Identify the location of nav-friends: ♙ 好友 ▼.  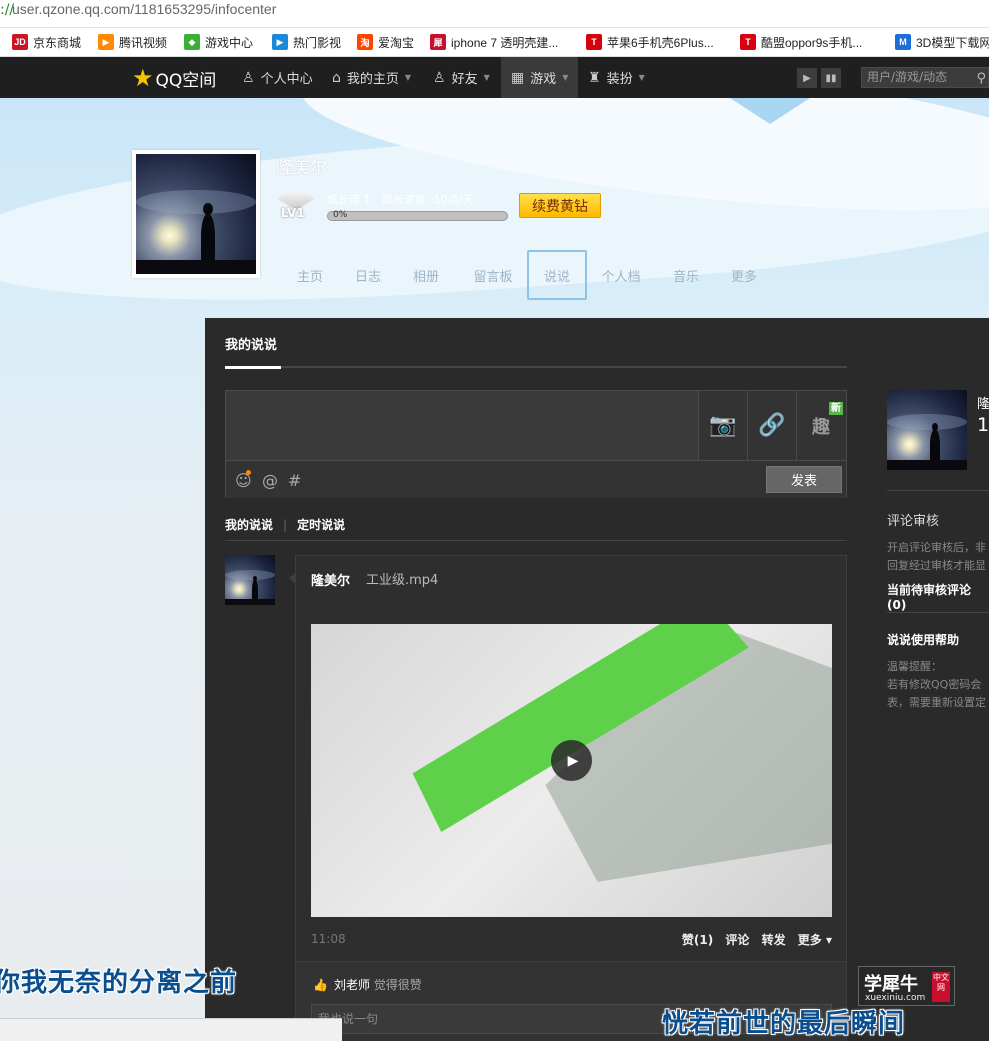
(461, 77).